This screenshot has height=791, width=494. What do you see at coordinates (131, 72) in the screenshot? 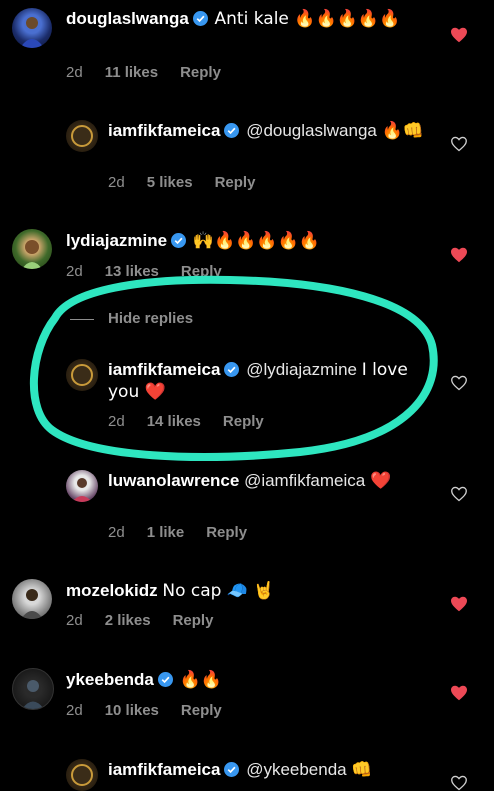
I see `likes-count: 11 likes` at bounding box center [131, 72].